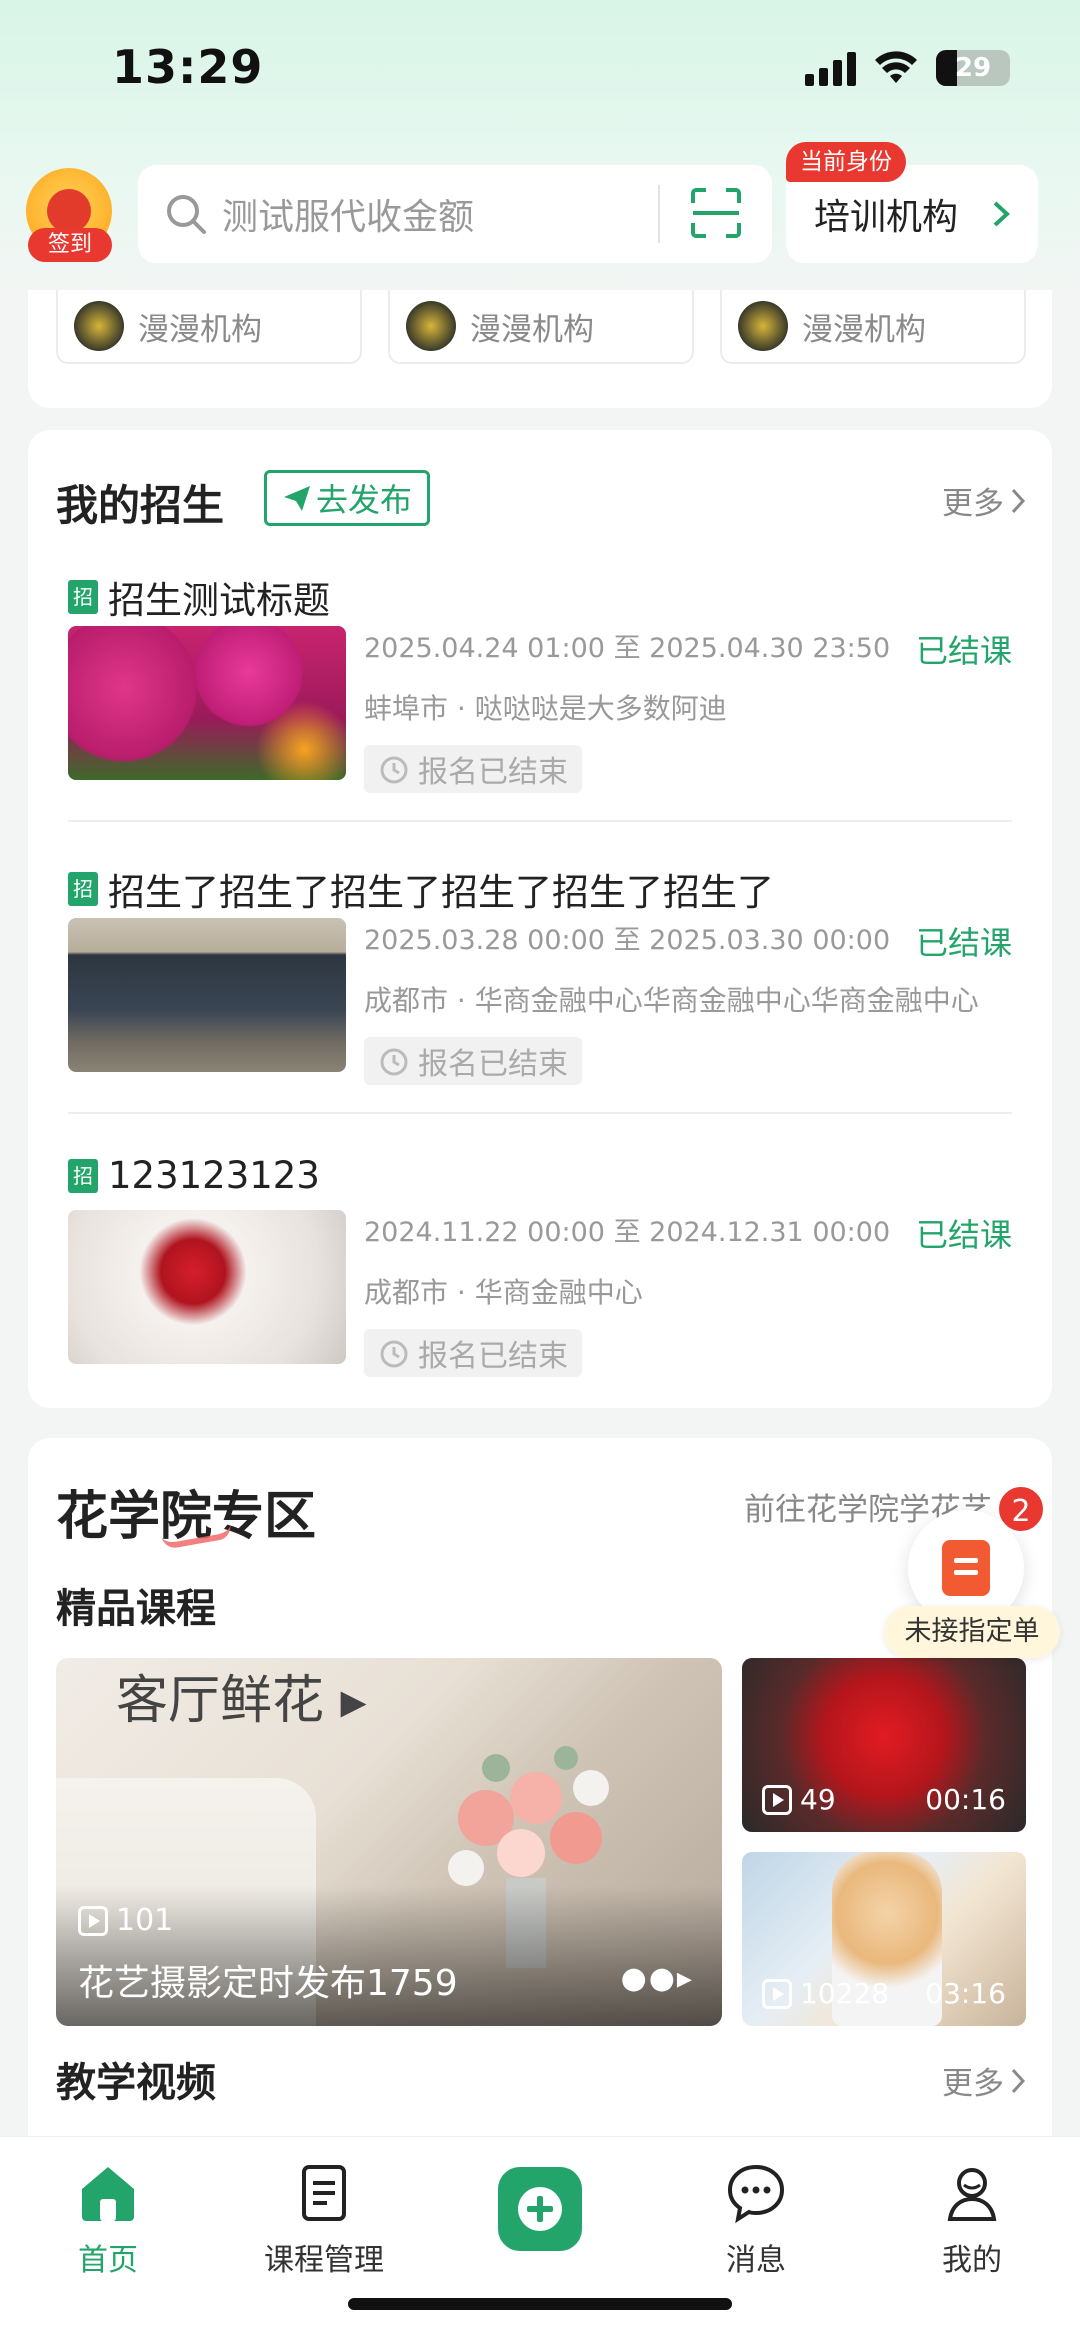 The width and height of the screenshot is (1080, 2337). I want to click on tab-messages-label: 消息, so click(756, 2260).